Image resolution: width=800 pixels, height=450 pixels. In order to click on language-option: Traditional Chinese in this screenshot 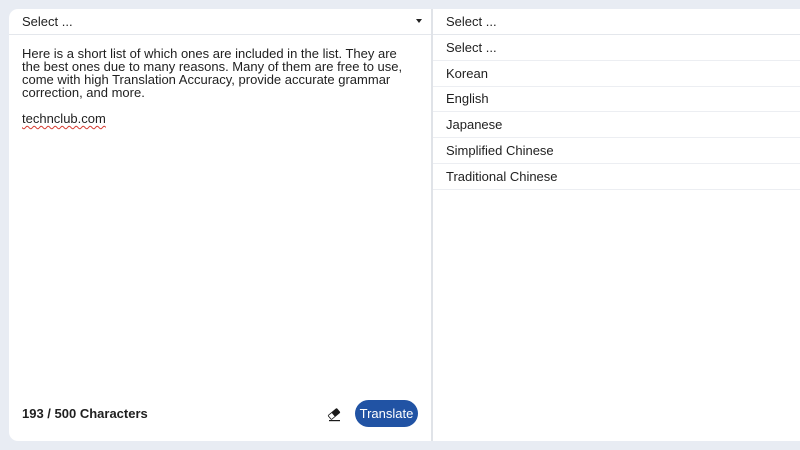, I will do `click(616, 177)`.